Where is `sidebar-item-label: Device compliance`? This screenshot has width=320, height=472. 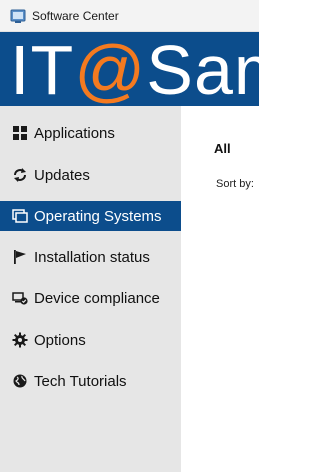
sidebar-item-label: Device compliance is located at coordinates (97, 298).